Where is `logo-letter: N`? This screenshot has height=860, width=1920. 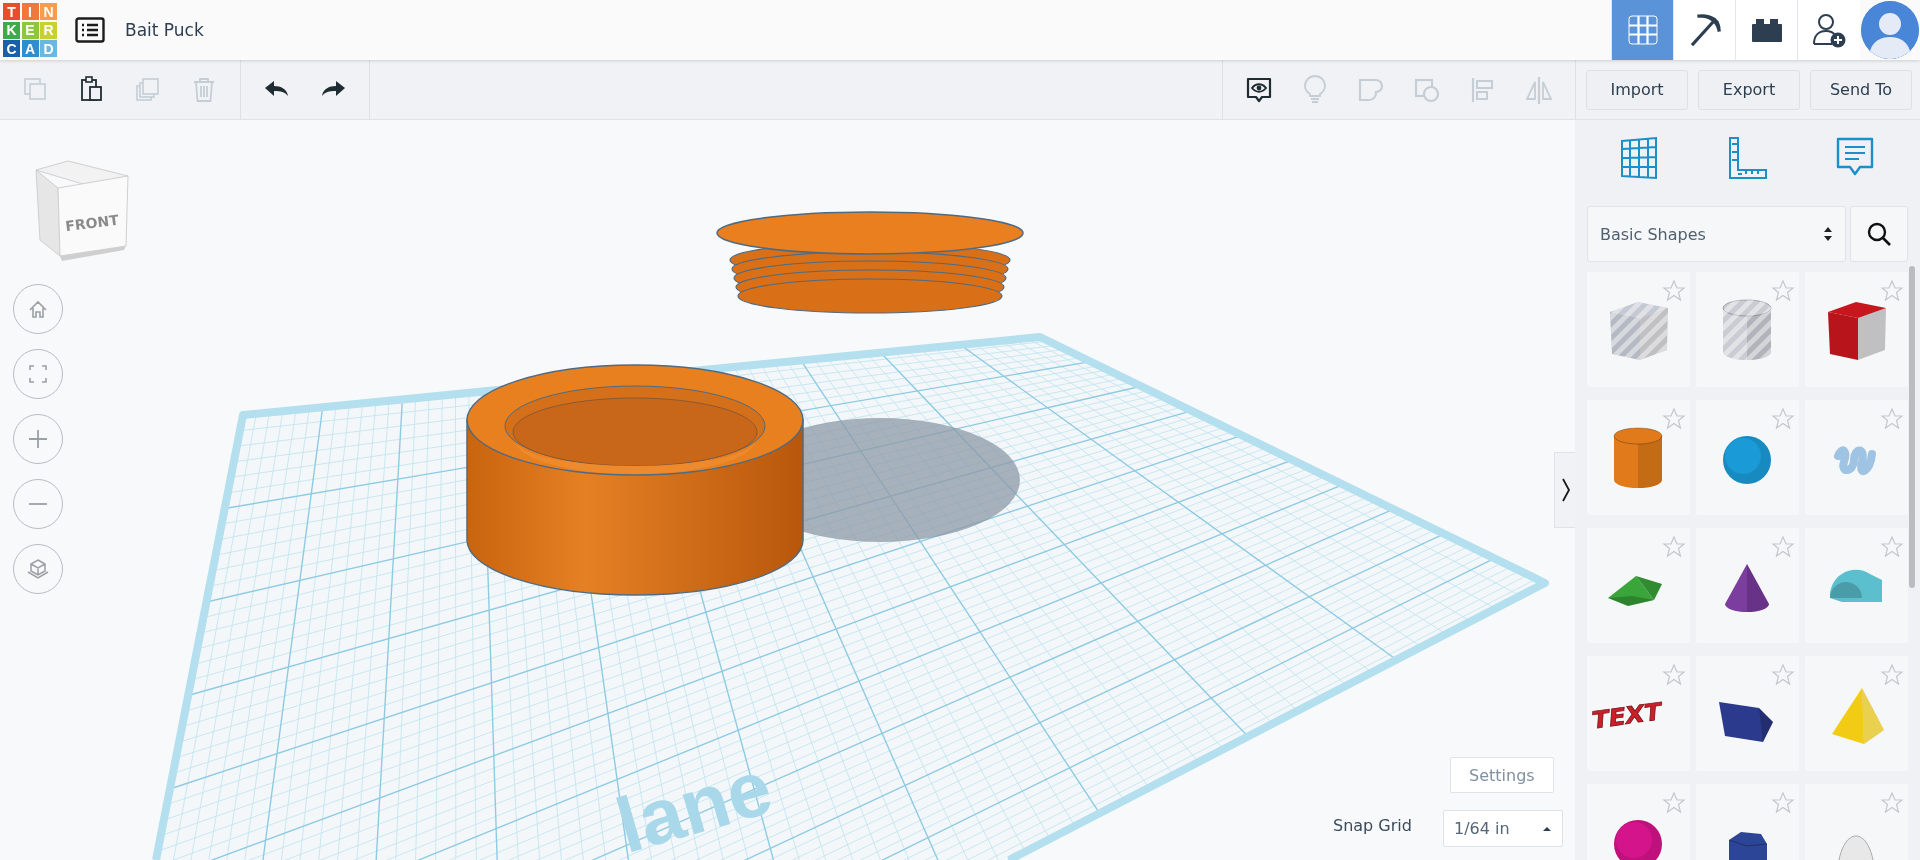
logo-letter: N is located at coordinates (48, 11).